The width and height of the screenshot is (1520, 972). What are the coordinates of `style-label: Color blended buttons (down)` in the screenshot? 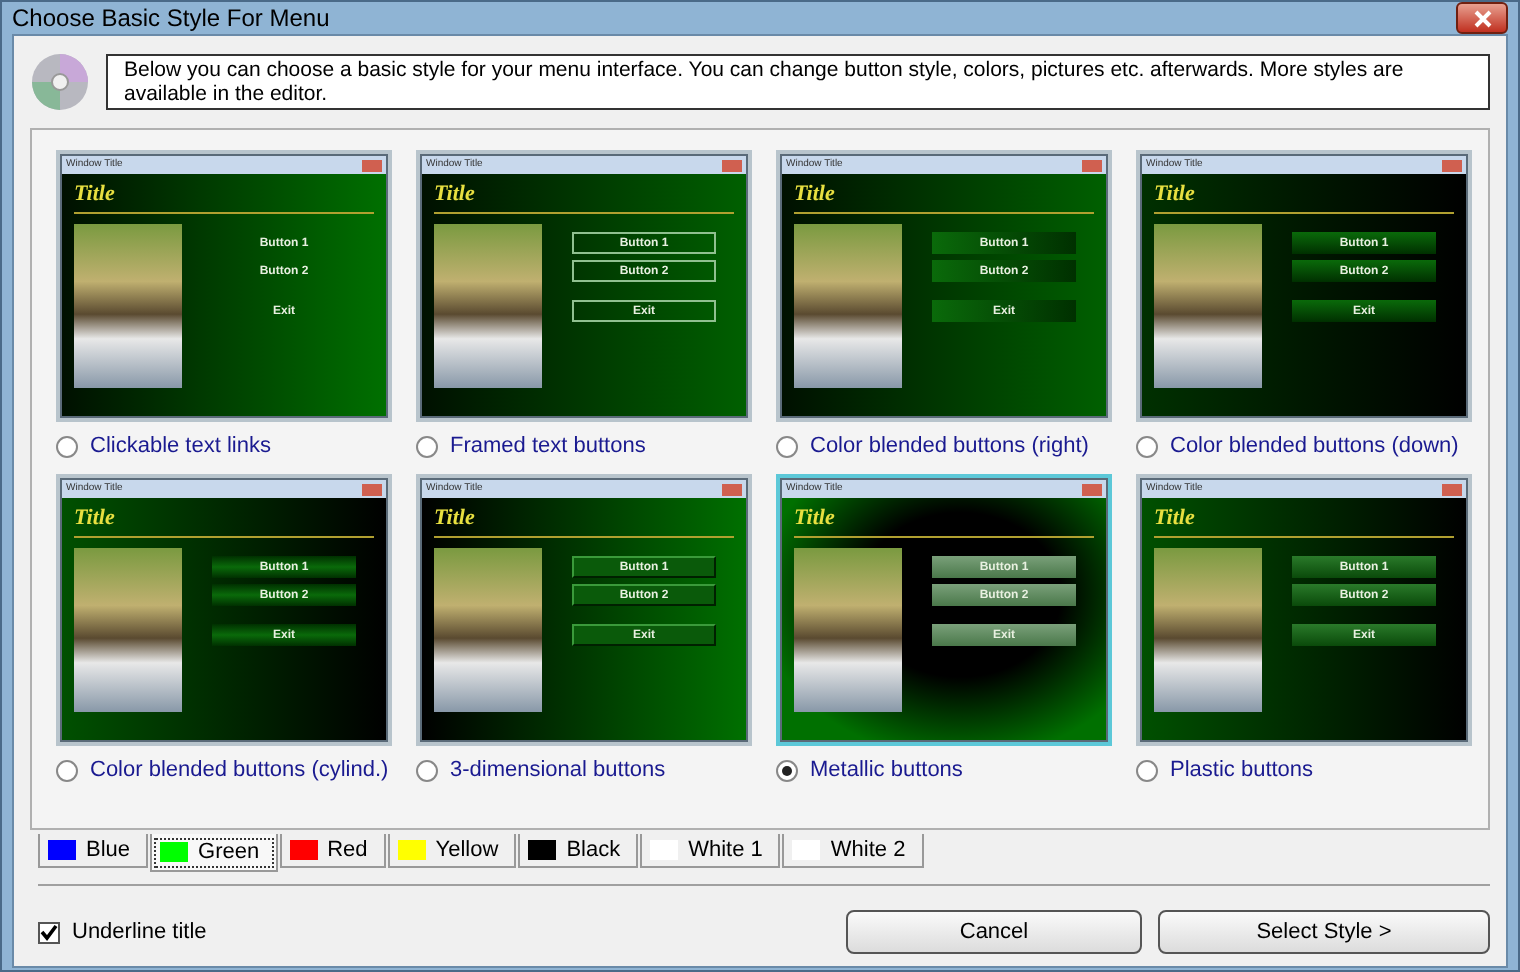 It's located at (1314, 446).